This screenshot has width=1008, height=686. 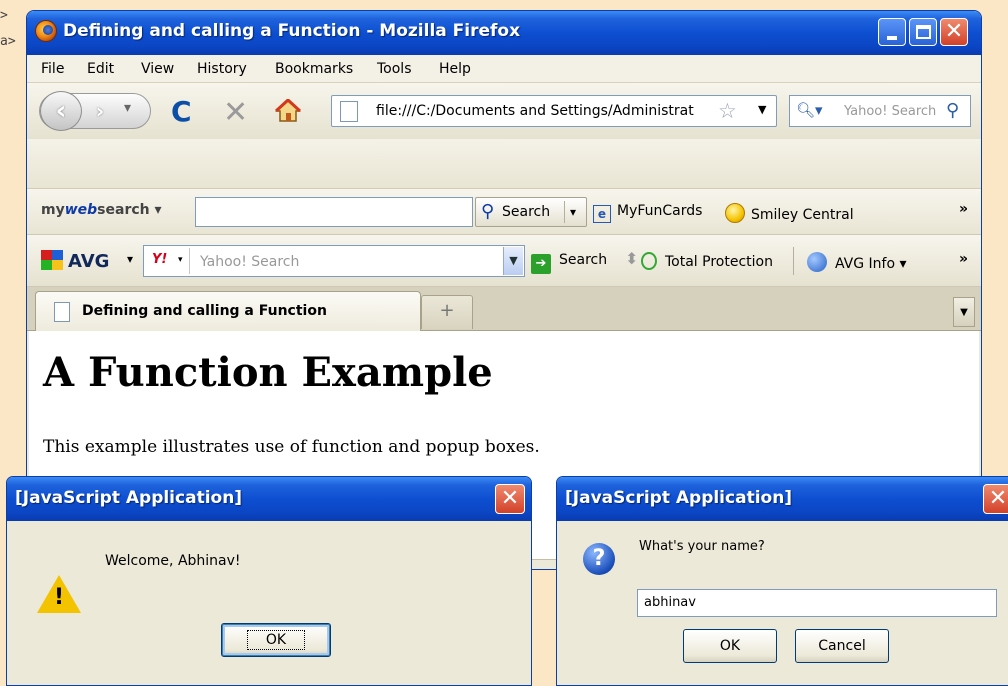 I want to click on avg-logo: AVG, so click(x=75, y=261).